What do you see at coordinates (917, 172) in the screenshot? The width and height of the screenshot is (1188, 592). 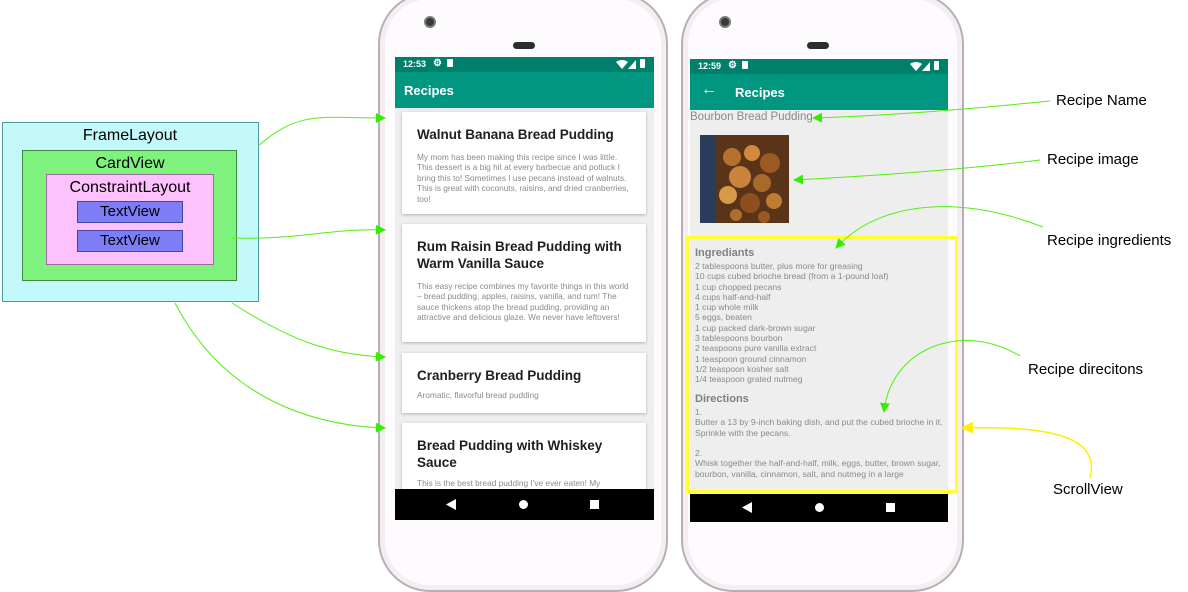 I see `arrow-recipe-image` at bounding box center [917, 172].